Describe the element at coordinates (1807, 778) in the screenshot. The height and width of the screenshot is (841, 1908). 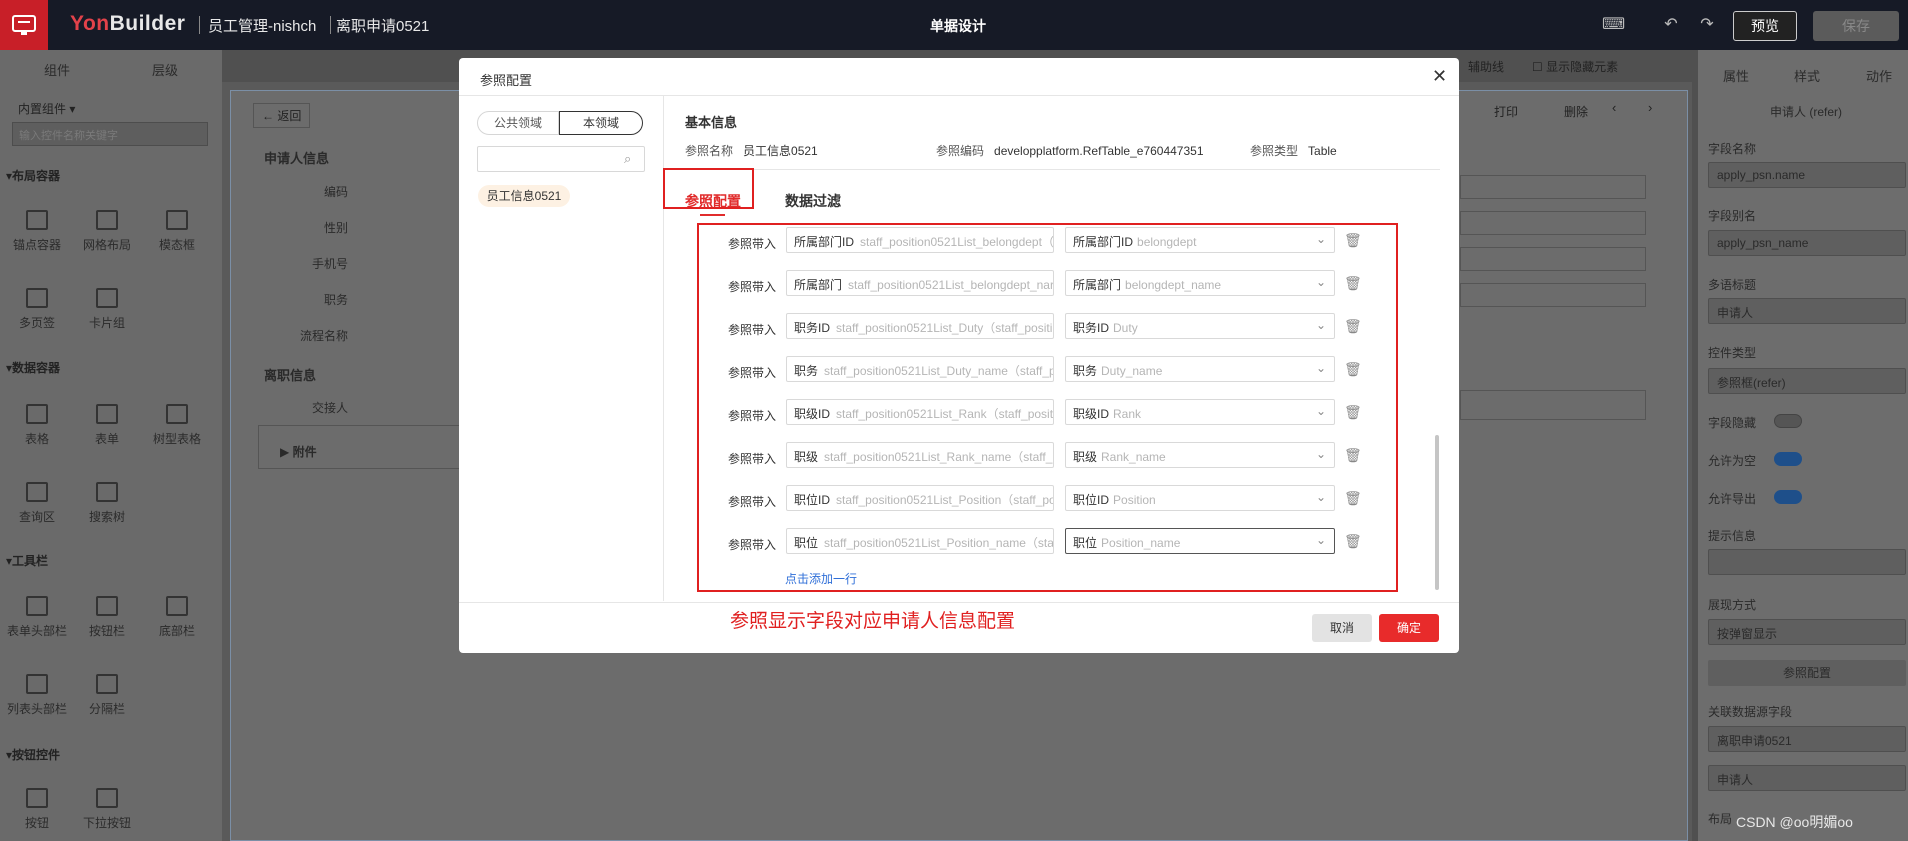
I see `prop-related-select-2: 申请人` at that location.